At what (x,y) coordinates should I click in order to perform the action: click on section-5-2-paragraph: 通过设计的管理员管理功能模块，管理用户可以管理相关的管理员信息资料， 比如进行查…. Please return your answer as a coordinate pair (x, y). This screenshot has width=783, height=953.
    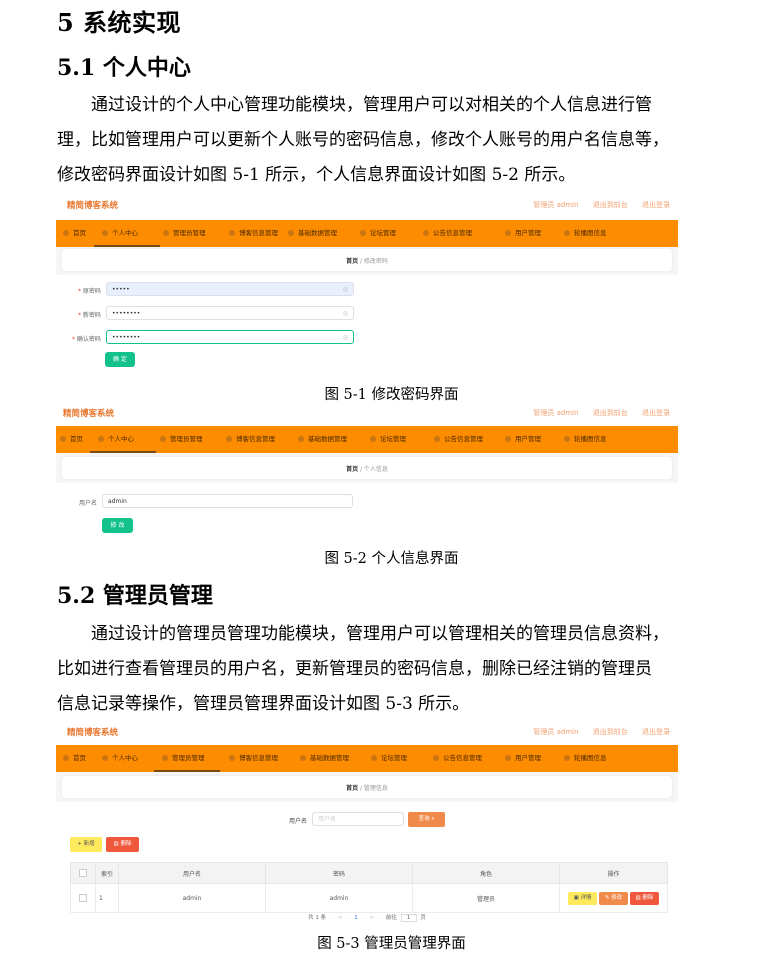
    Looking at the image, I should click on (402, 669).